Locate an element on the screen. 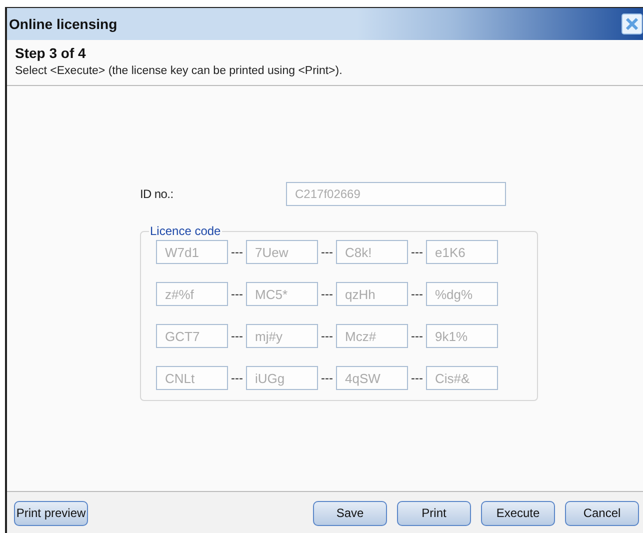 The image size is (643, 533). cancel-button: Cancel is located at coordinates (602, 513).